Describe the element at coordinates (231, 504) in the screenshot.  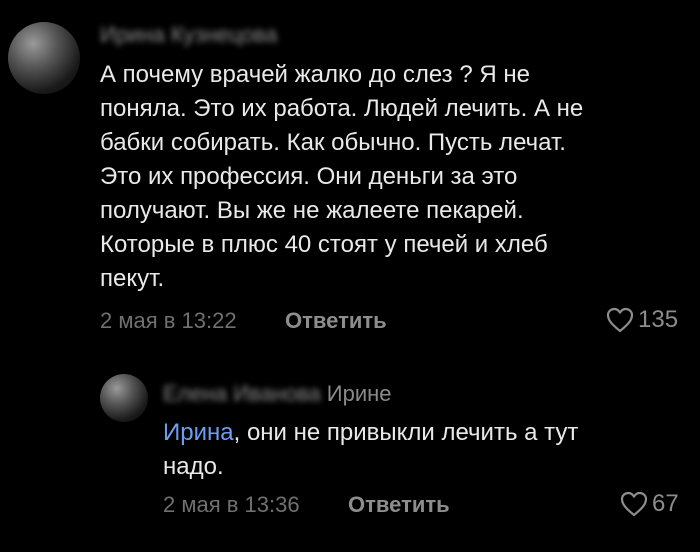
I see `comment-date: 2 мая в 13:36` at that location.